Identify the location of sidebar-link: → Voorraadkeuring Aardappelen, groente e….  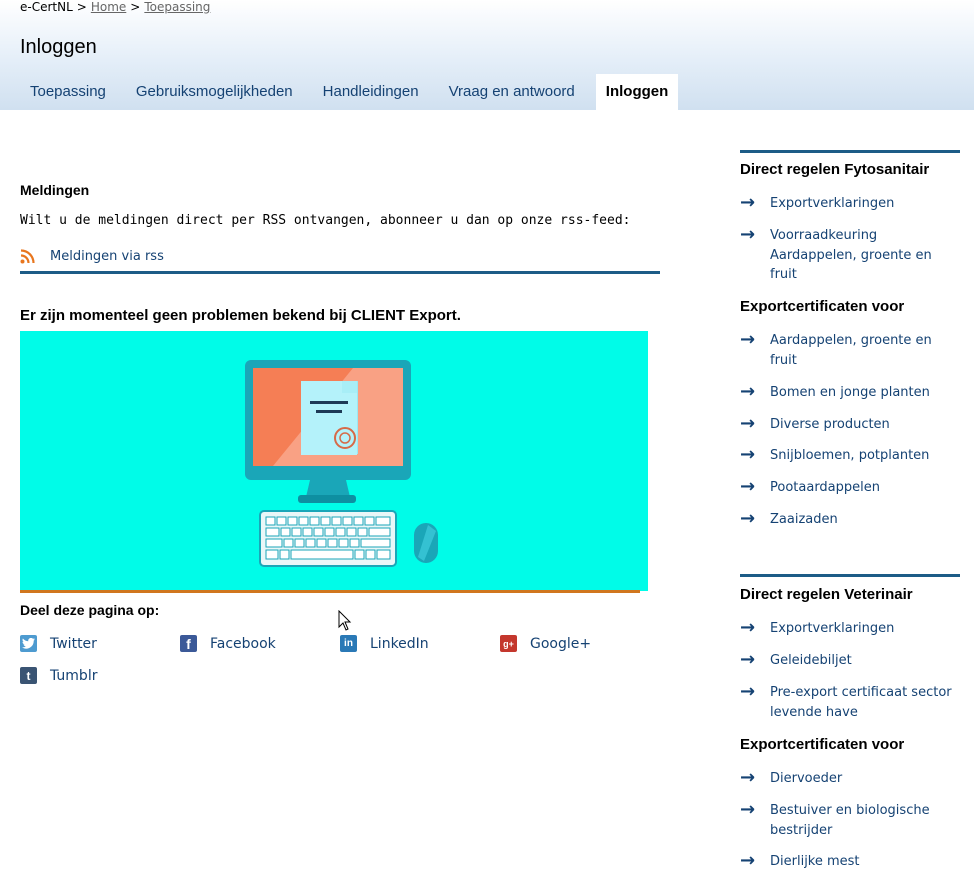
(850, 255).